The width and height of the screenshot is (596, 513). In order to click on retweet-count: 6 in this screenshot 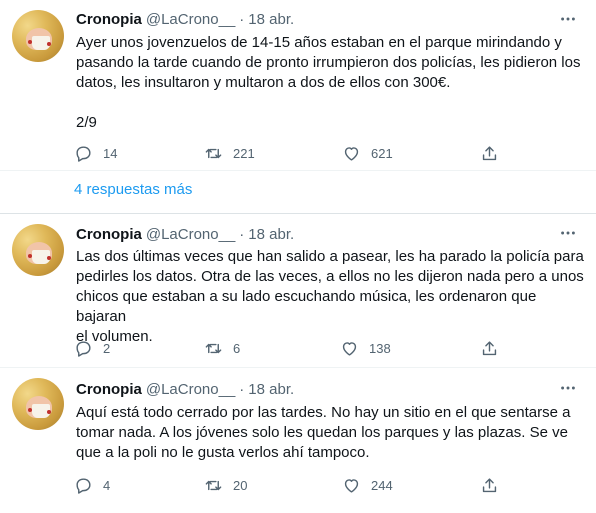, I will do `click(237, 348)`.